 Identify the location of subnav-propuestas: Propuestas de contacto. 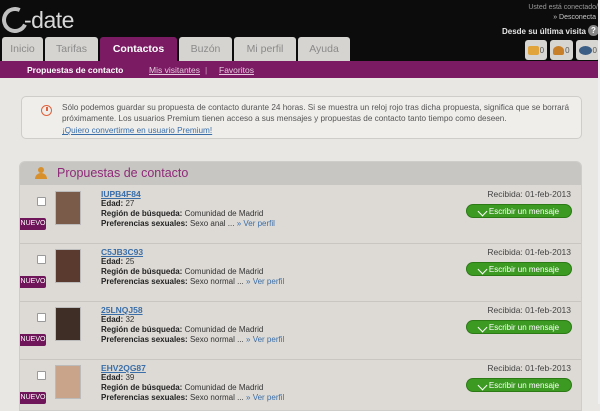
(75, 70).